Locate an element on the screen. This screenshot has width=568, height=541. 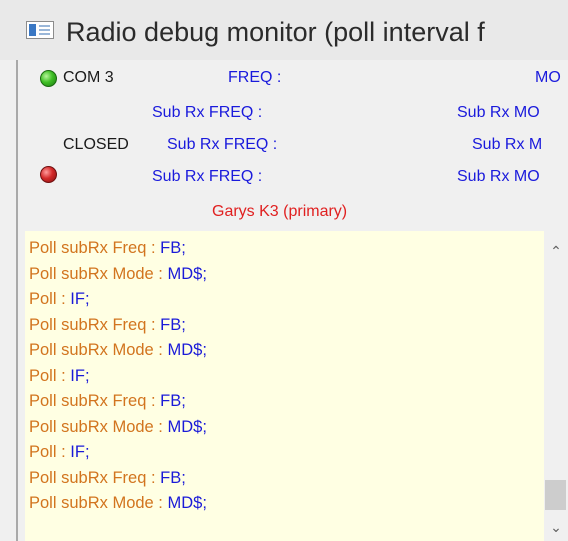
title-bar: Radio debug monitor (poll interval f is located at coordinates (284, 30).